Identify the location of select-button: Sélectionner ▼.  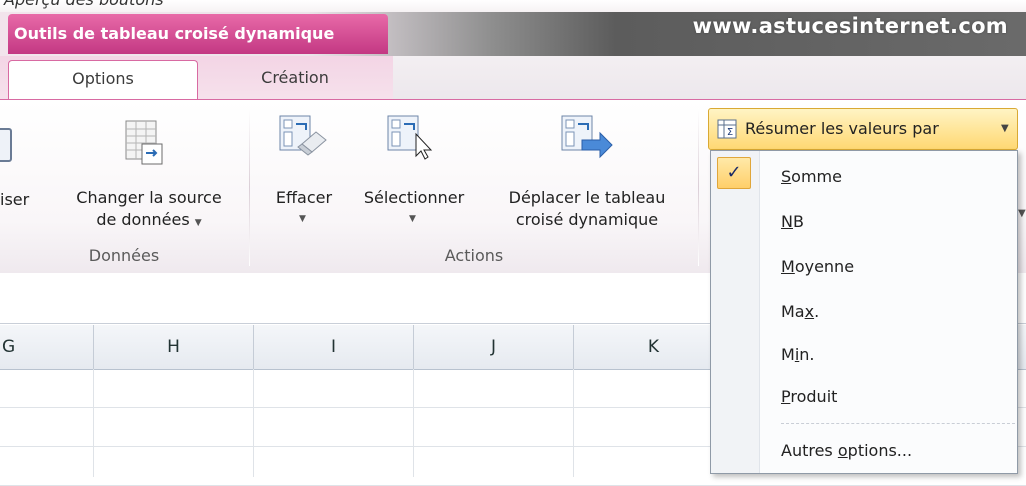
(414, 174).